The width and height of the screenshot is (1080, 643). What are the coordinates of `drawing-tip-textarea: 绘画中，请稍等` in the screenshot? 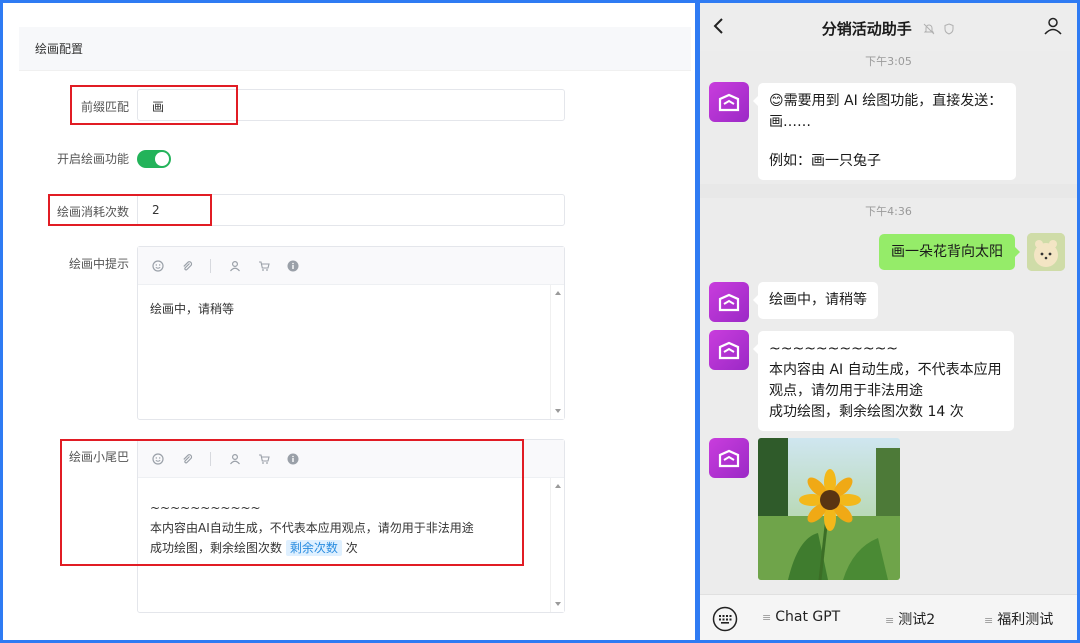 It's located at (351, 352).